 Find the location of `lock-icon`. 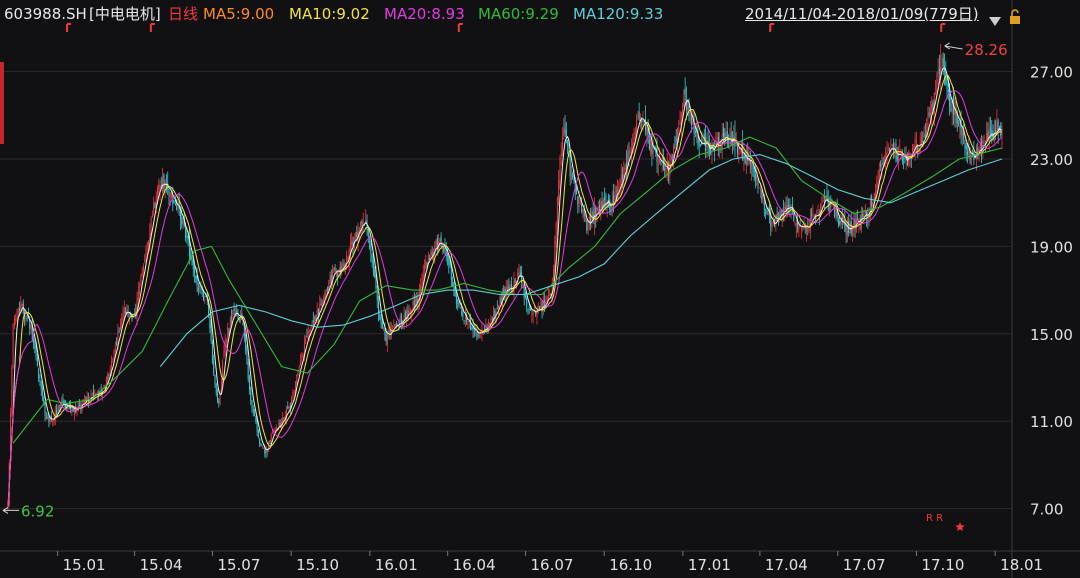

lock-icon is located at coordinates (1015, 15).